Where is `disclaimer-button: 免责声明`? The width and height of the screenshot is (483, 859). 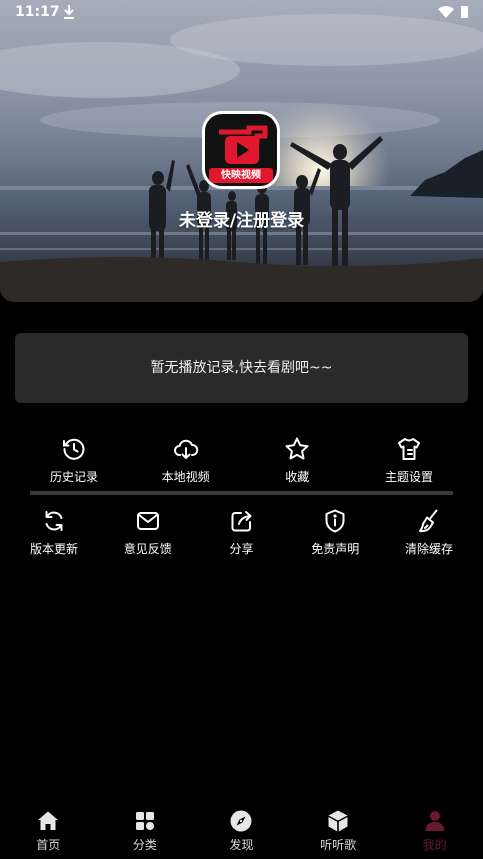 disclaimer-button: 免责声明 is located at coordinates (335, 532).